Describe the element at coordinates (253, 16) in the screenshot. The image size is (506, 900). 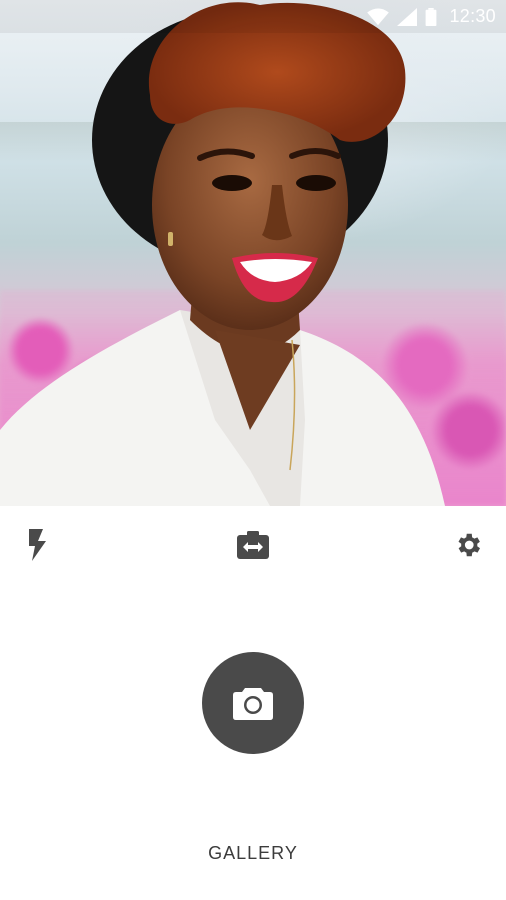
I see `status-bar: 12:30` at that location.